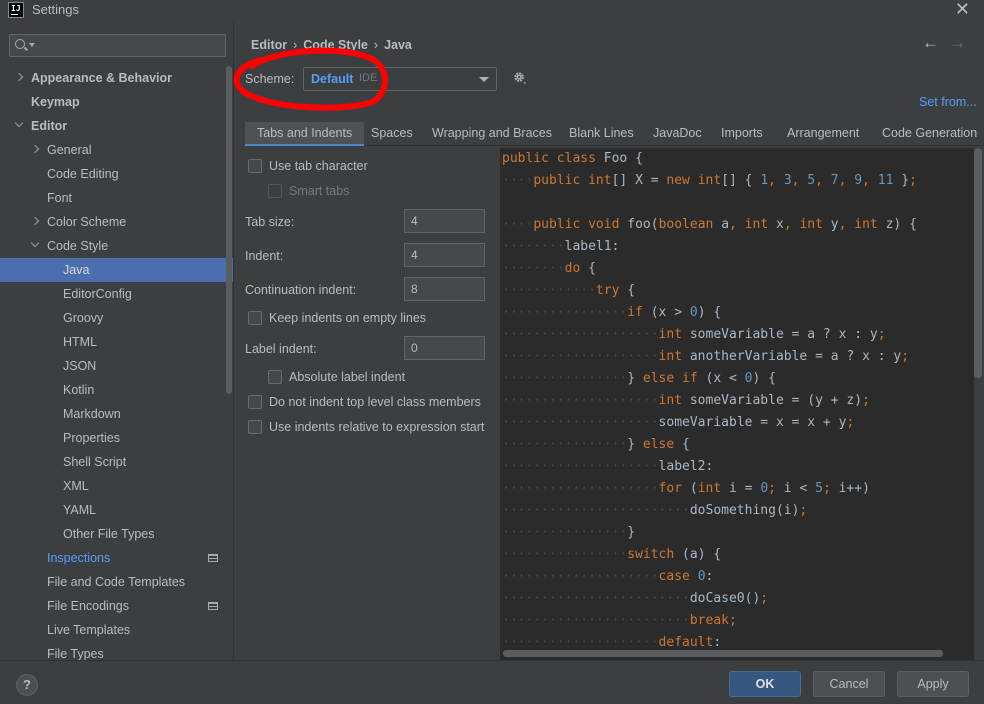  Describe the element at coordinates (549, 268) in the screenshot. I see `code-line: ········do {` at that location.